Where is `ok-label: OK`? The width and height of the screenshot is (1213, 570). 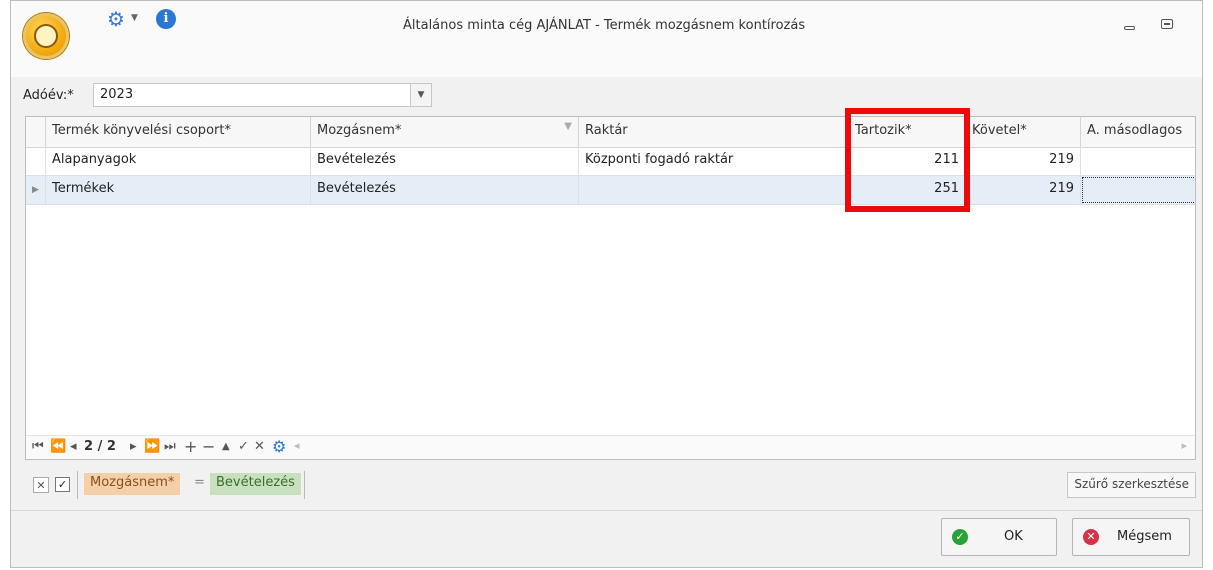 ok-label: OK is located at coordinates (1013, 536).